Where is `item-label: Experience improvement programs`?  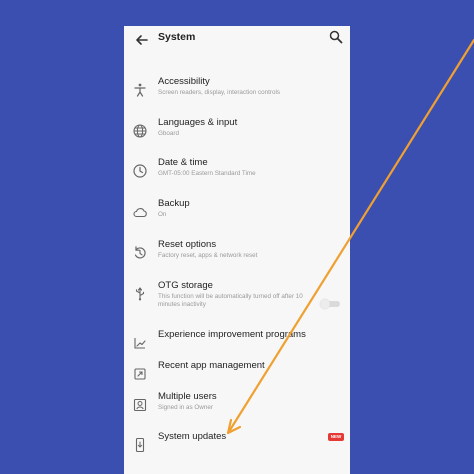
item-label: Experience improvement programs is located at coordinates (232, 334).